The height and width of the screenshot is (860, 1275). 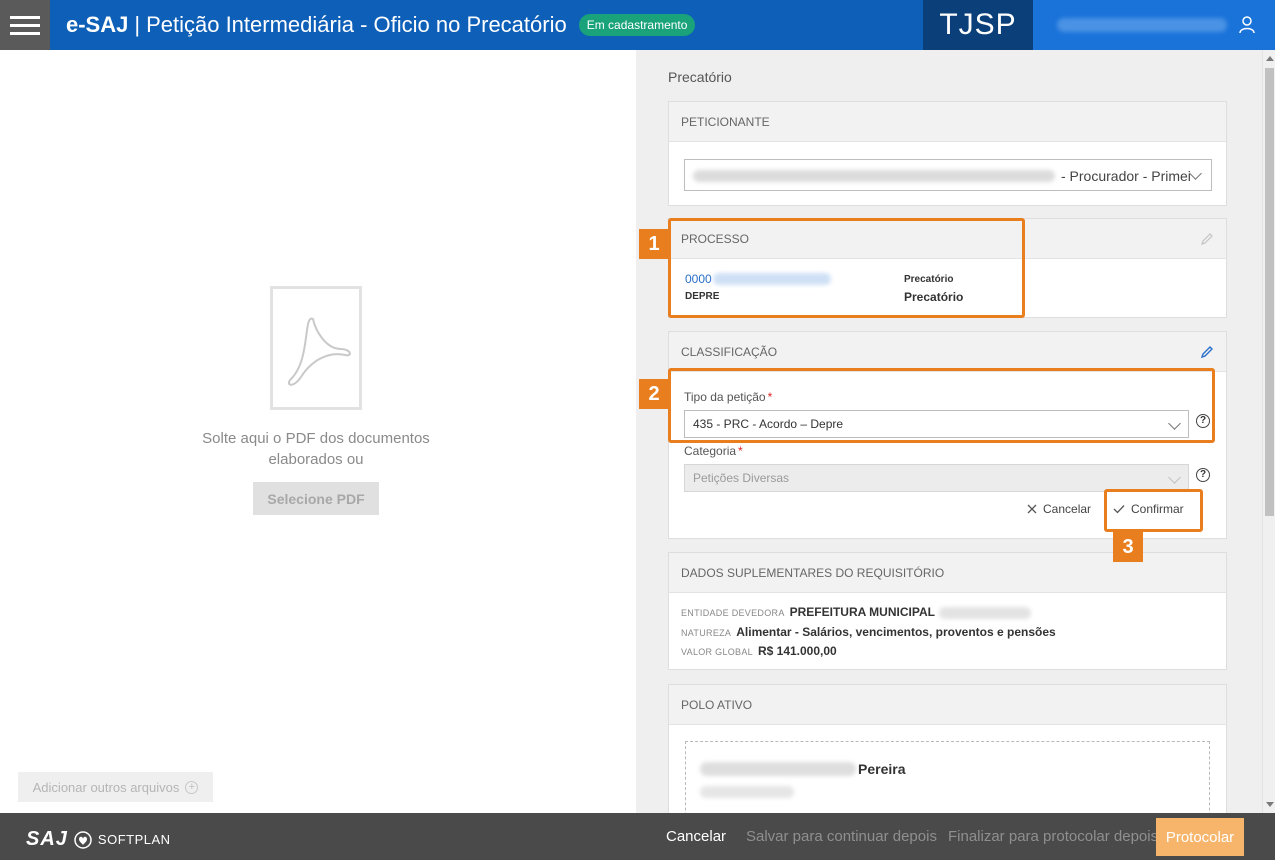 I want to click on user-menu, so click(x=1154, y=25).